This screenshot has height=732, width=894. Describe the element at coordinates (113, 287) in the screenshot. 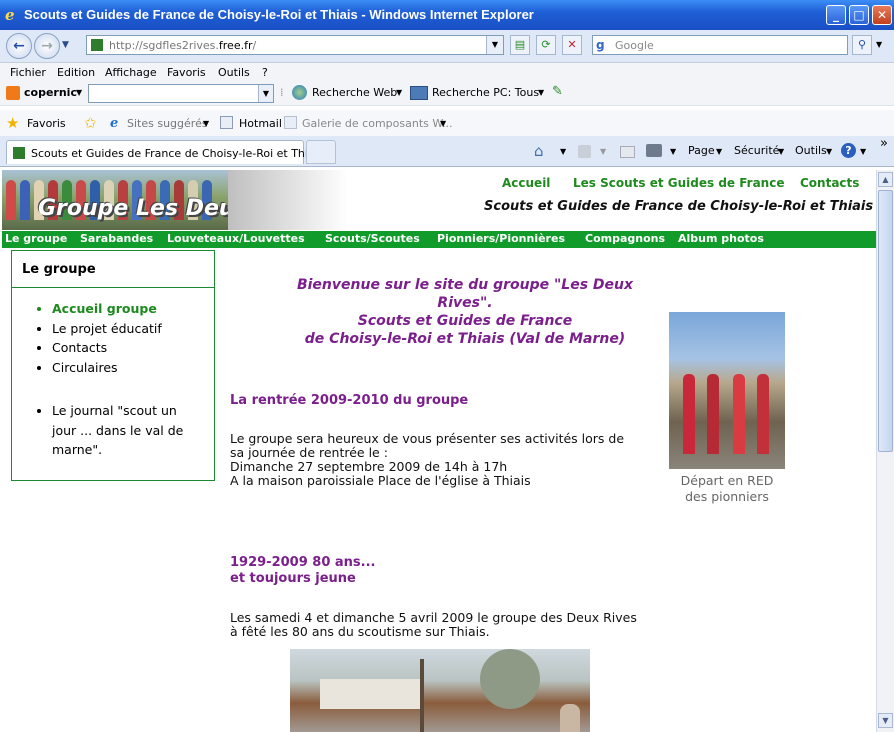

I see `sidebar-divider` at that location.